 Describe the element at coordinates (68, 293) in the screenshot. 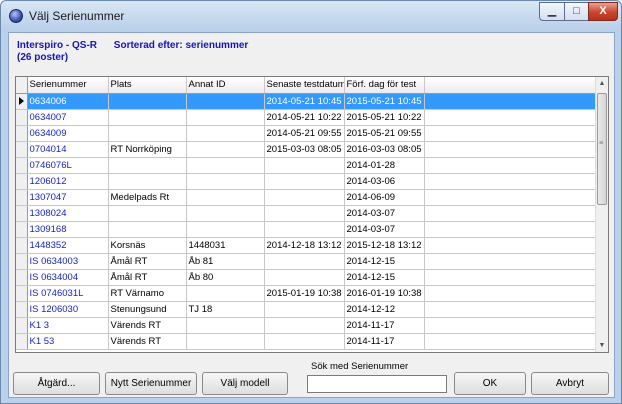

I see `cell-serienummer: IS 0746031L` at that location.